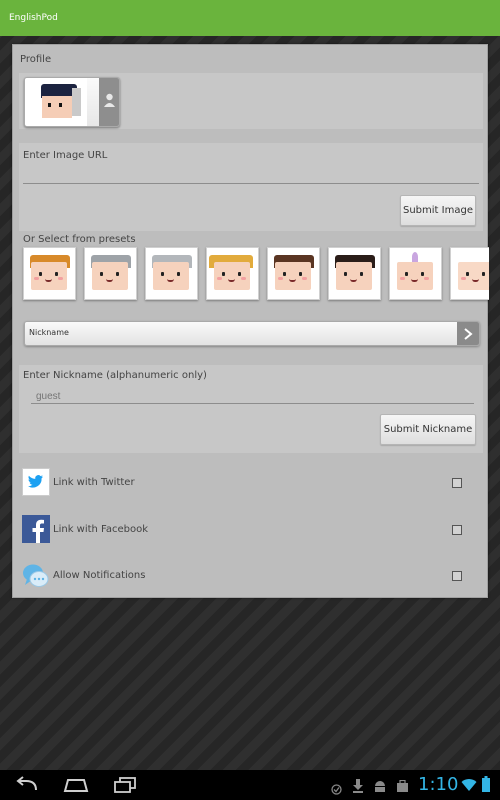  I want to click on system-bar: 1:10, so click(250, 785).